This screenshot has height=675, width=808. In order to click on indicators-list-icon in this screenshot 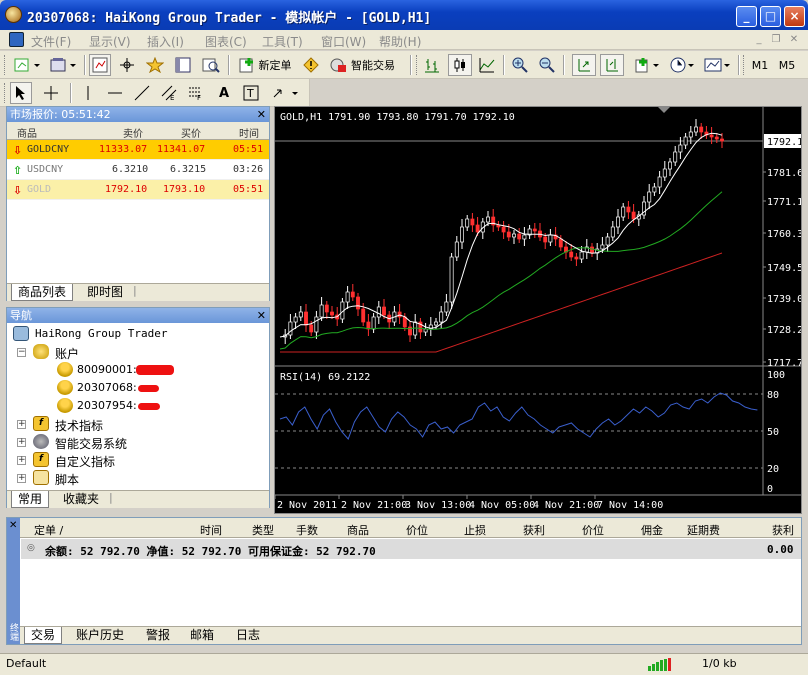, I will do `click(648, 65)`.